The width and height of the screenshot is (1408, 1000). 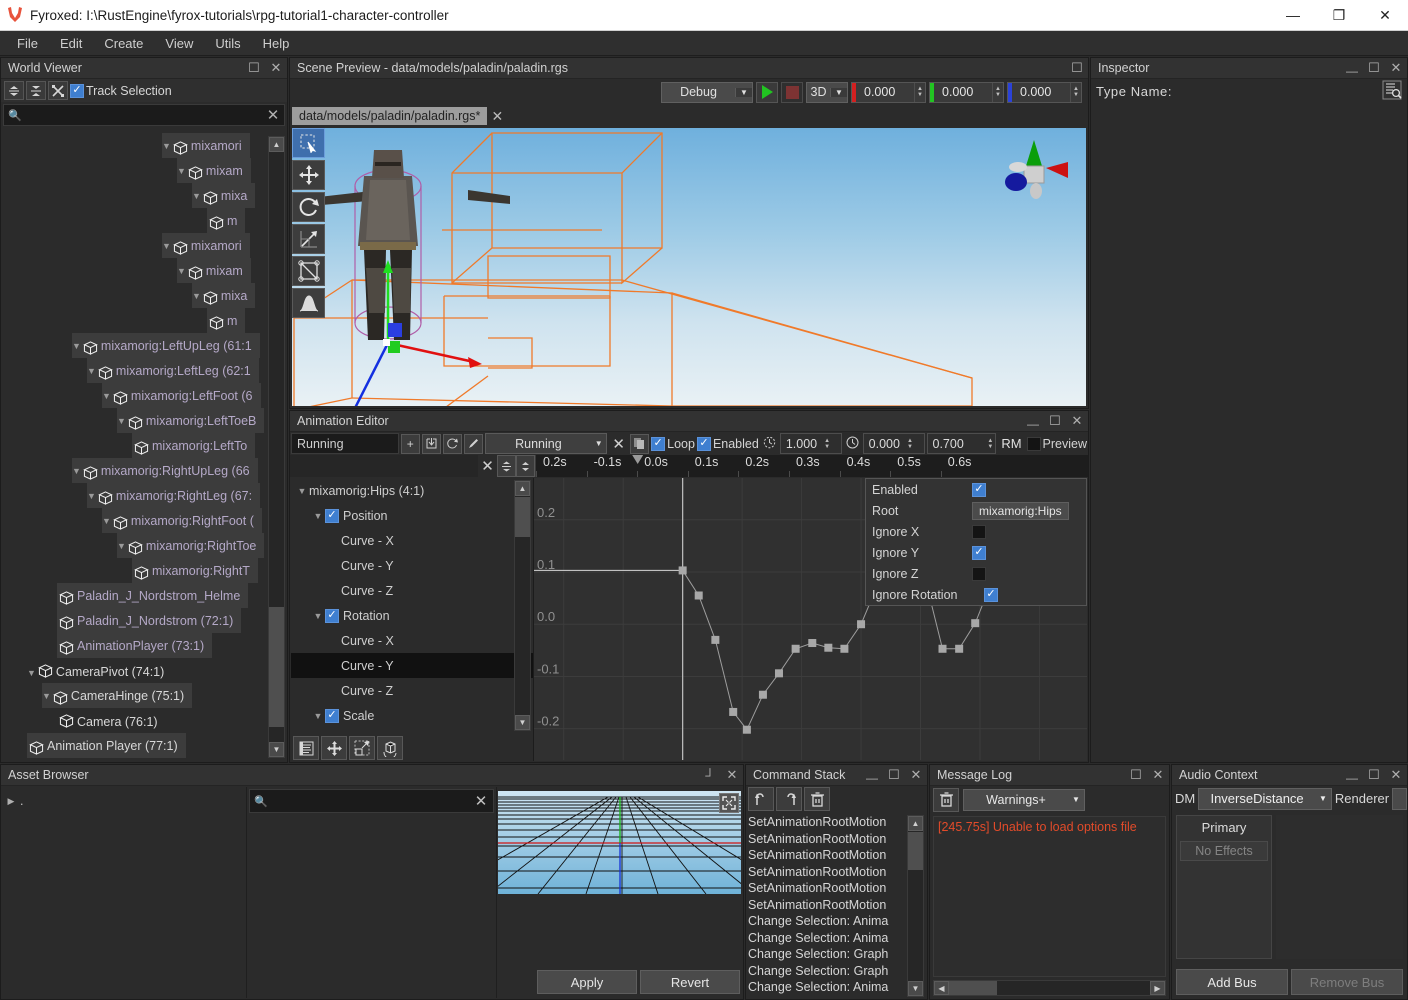 What do you see at coordinates (412, 715) in the screenshot?
I see `anim-track-item: ▼ ✓ Scale` at bounding box center [412, 715].